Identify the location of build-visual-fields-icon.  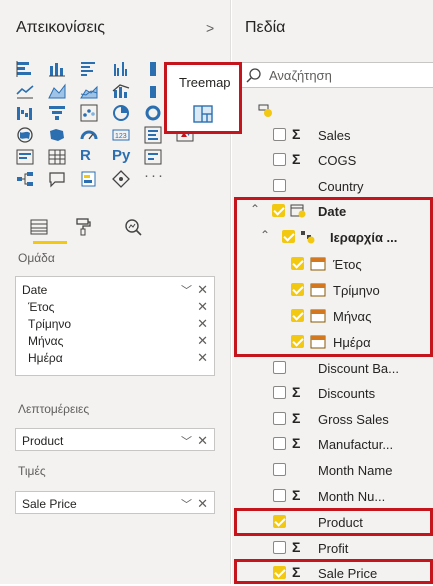
(39, 227).